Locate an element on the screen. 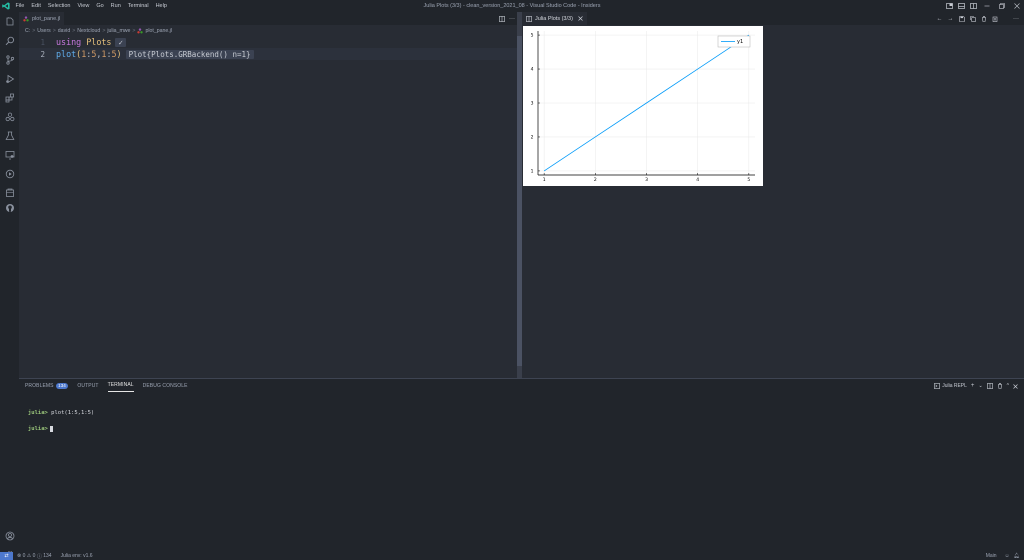 This screenshot has height=560, width=1024. accounts-icon is located at coordinates (9, 535).